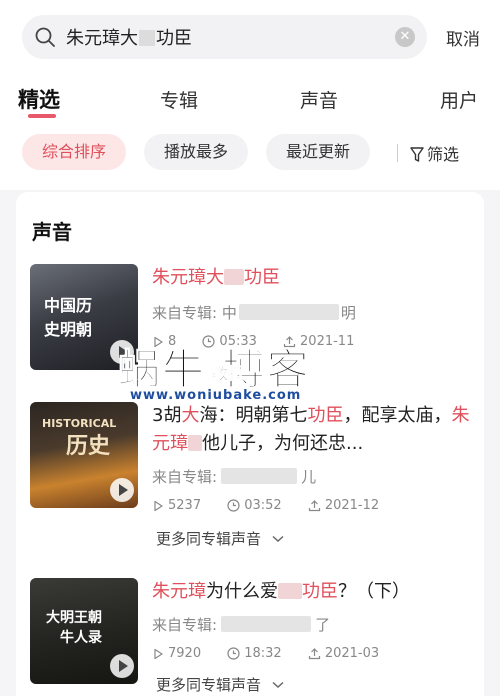 The width and height of the screenshot is (500, 696). I want to click on album-source: 来自专辑: 儿, so click(234, 476).